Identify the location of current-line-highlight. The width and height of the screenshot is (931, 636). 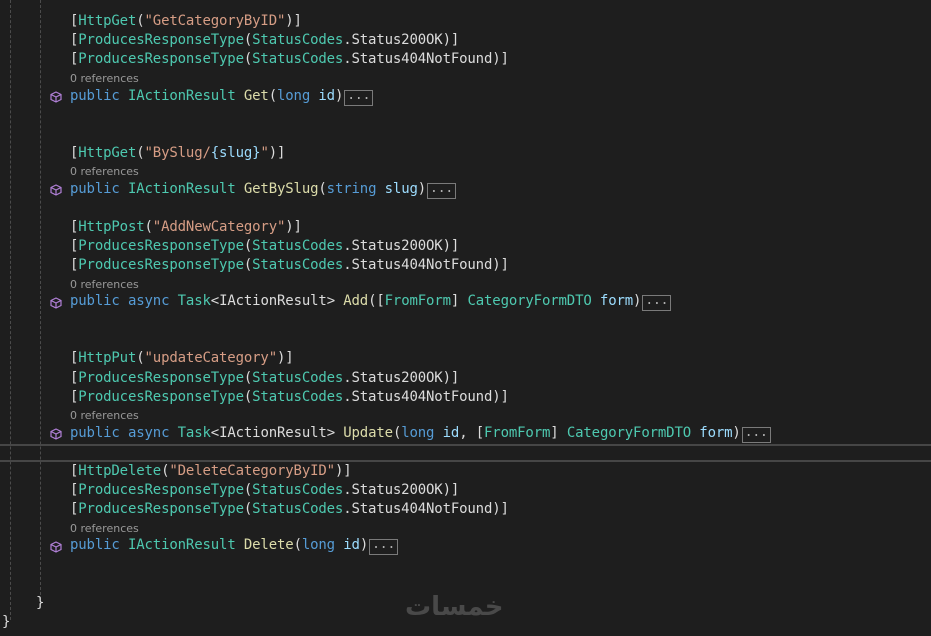
(465, 453).